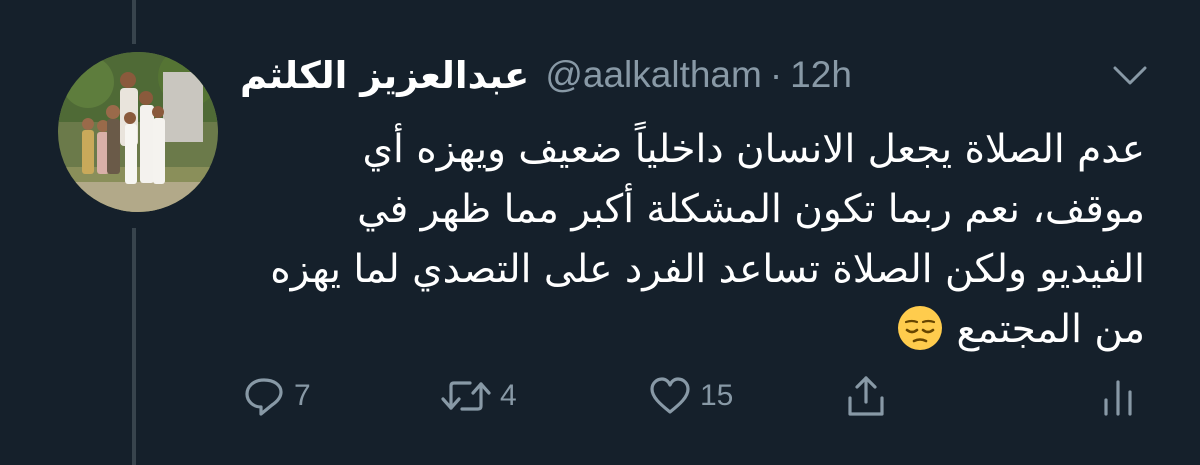 Image resolution: width=1200 pixels, height=465 pixels. I want to click on reply-count: 7, so click(302, 395).